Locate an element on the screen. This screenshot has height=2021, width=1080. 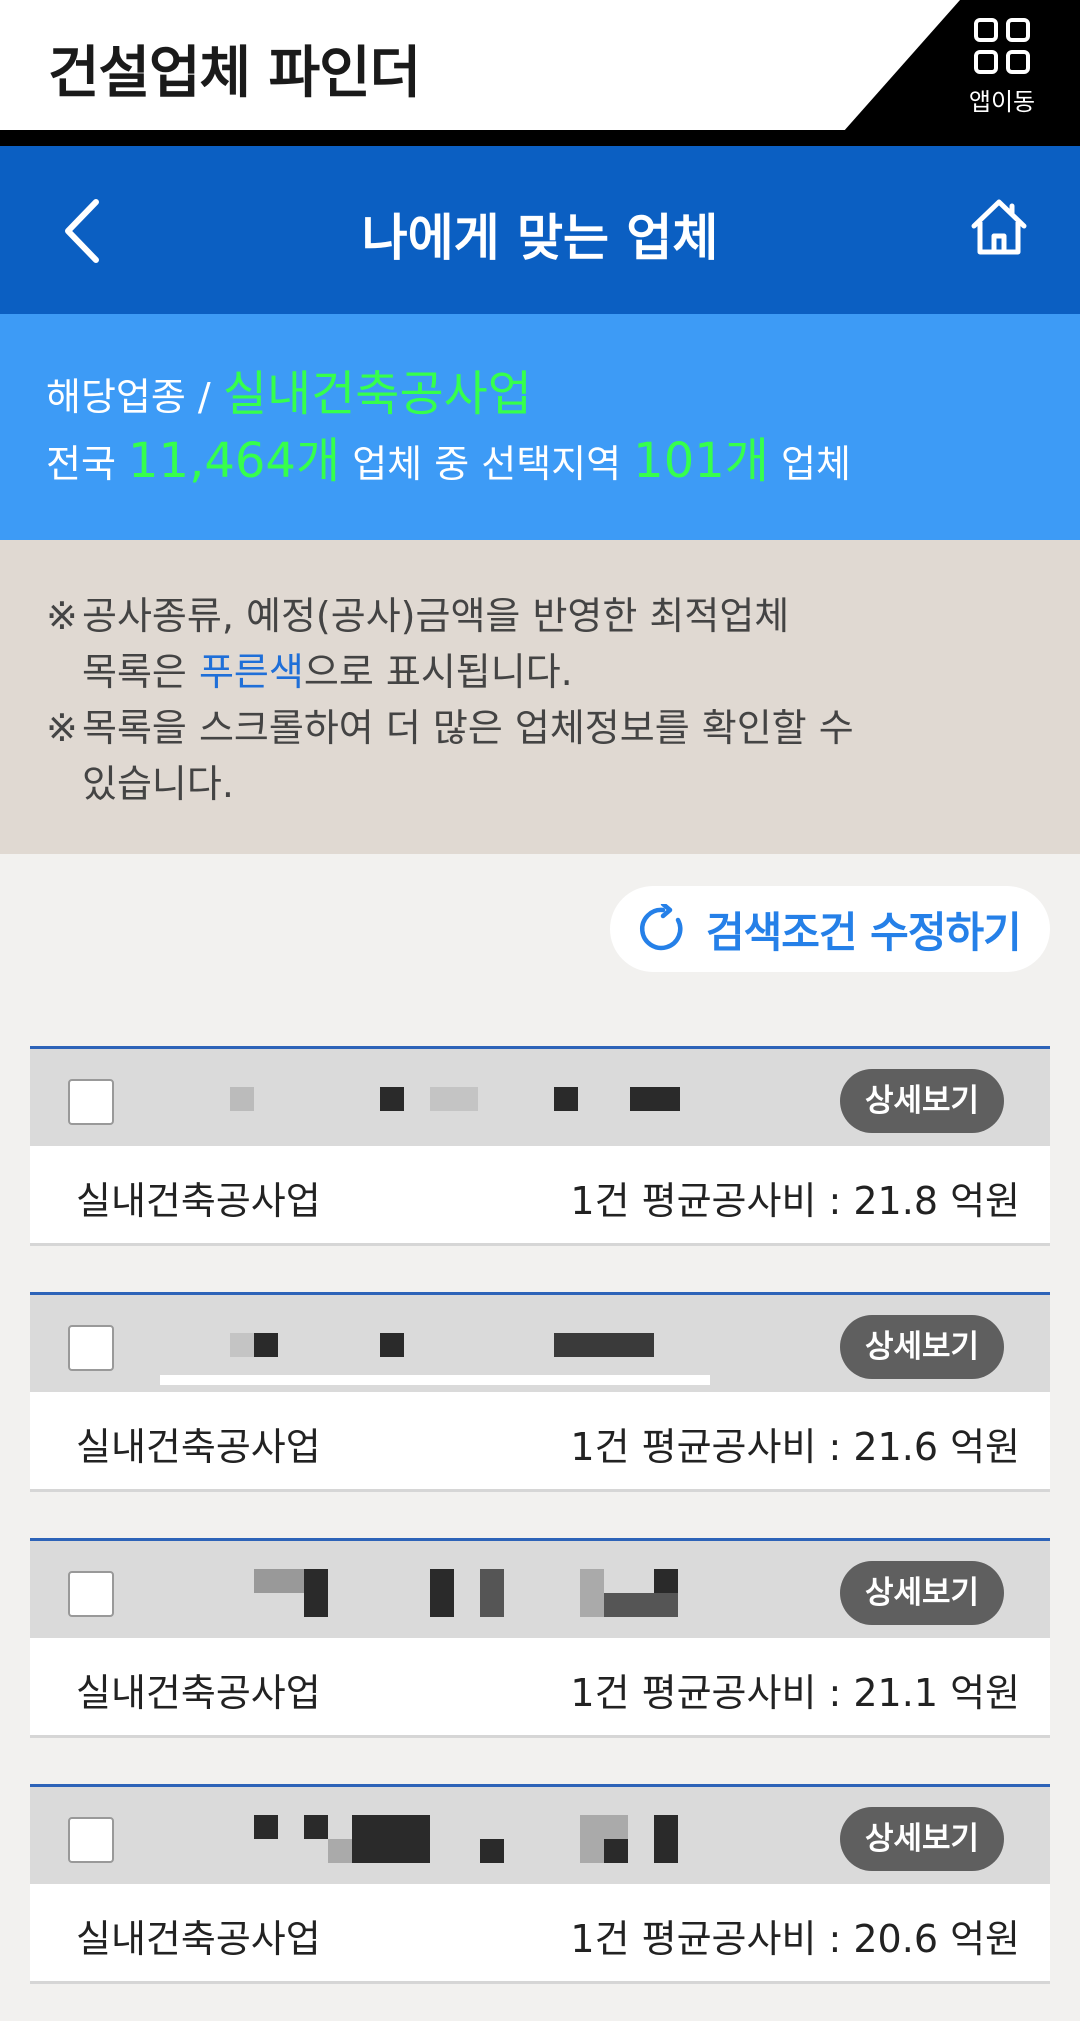
company-average-cost: 1건 평균공사비 : 21.1 억원 is located at coordinates (795, 1693).